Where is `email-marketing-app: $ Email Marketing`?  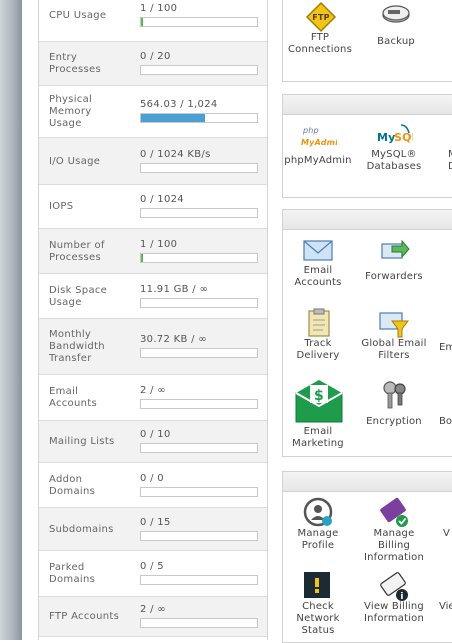
email-marketing-app: $ Email Marketing is located at coordinates (318, 414).